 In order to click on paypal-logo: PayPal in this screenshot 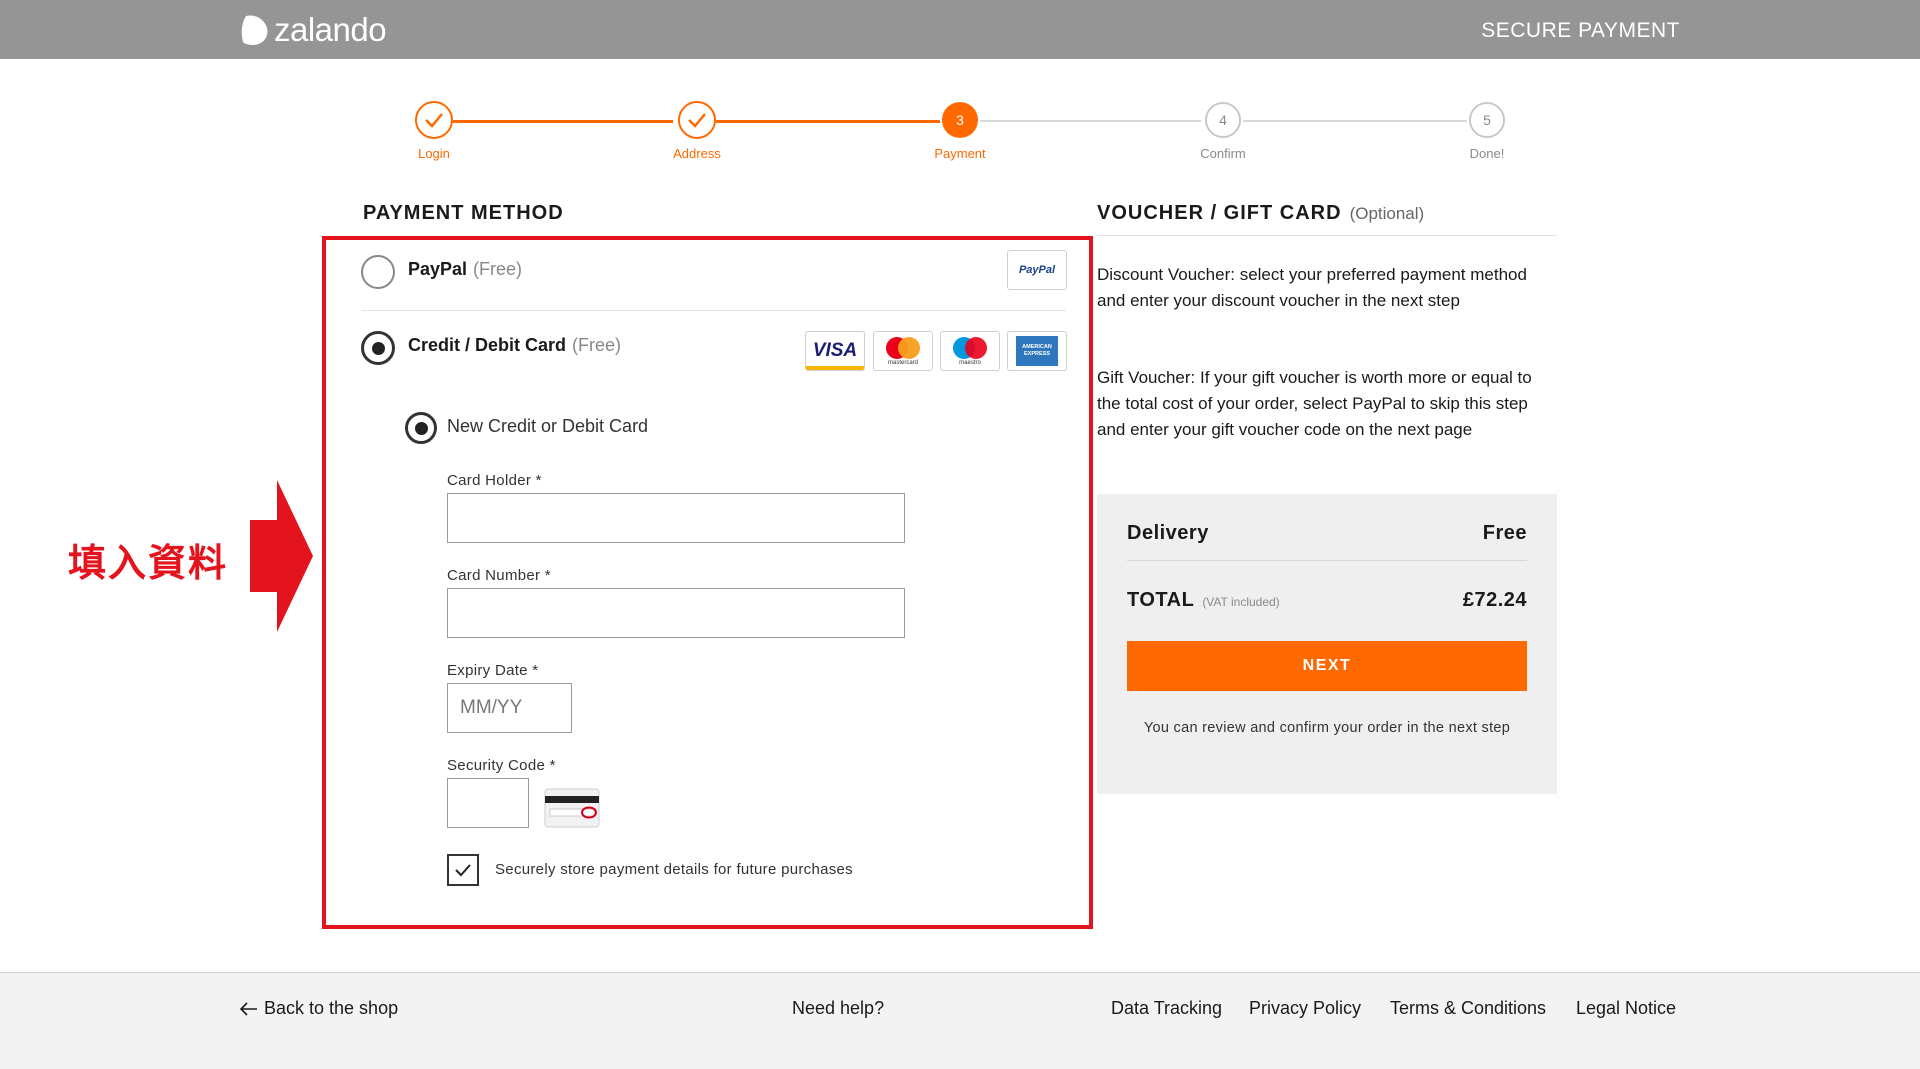, I will do `click(1037, 270)`.